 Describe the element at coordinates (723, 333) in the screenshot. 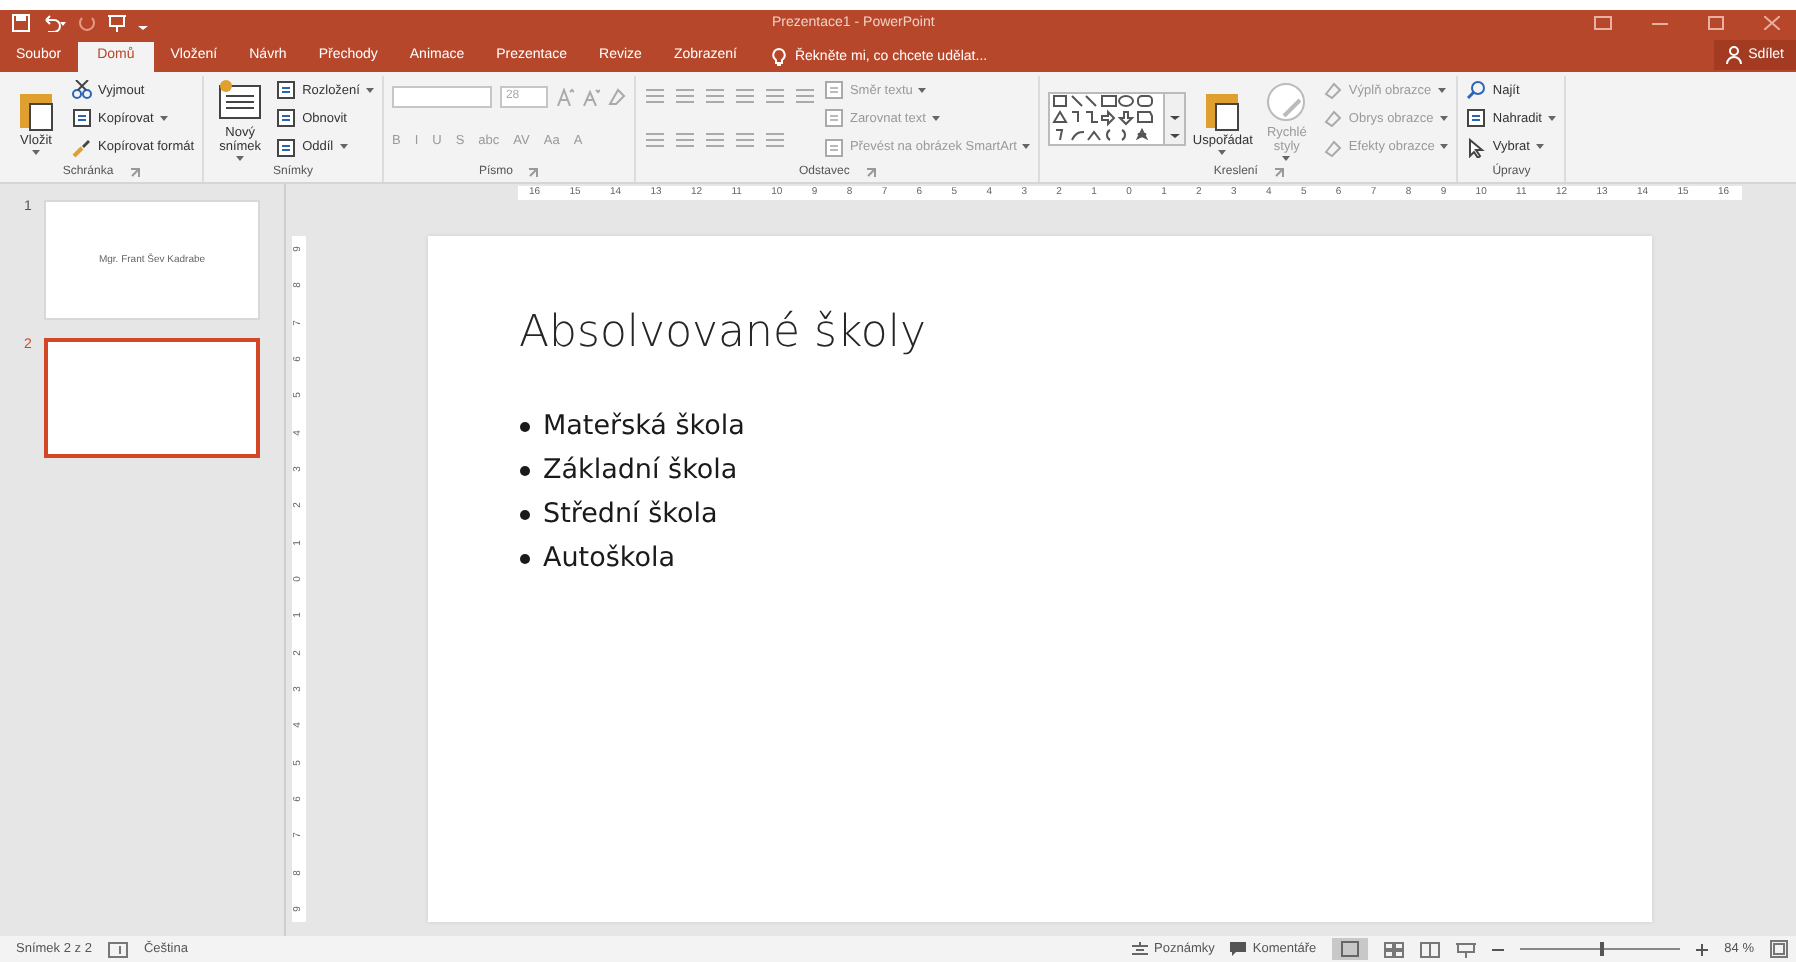

I see `slide-title: Absolvované školy` at that location.